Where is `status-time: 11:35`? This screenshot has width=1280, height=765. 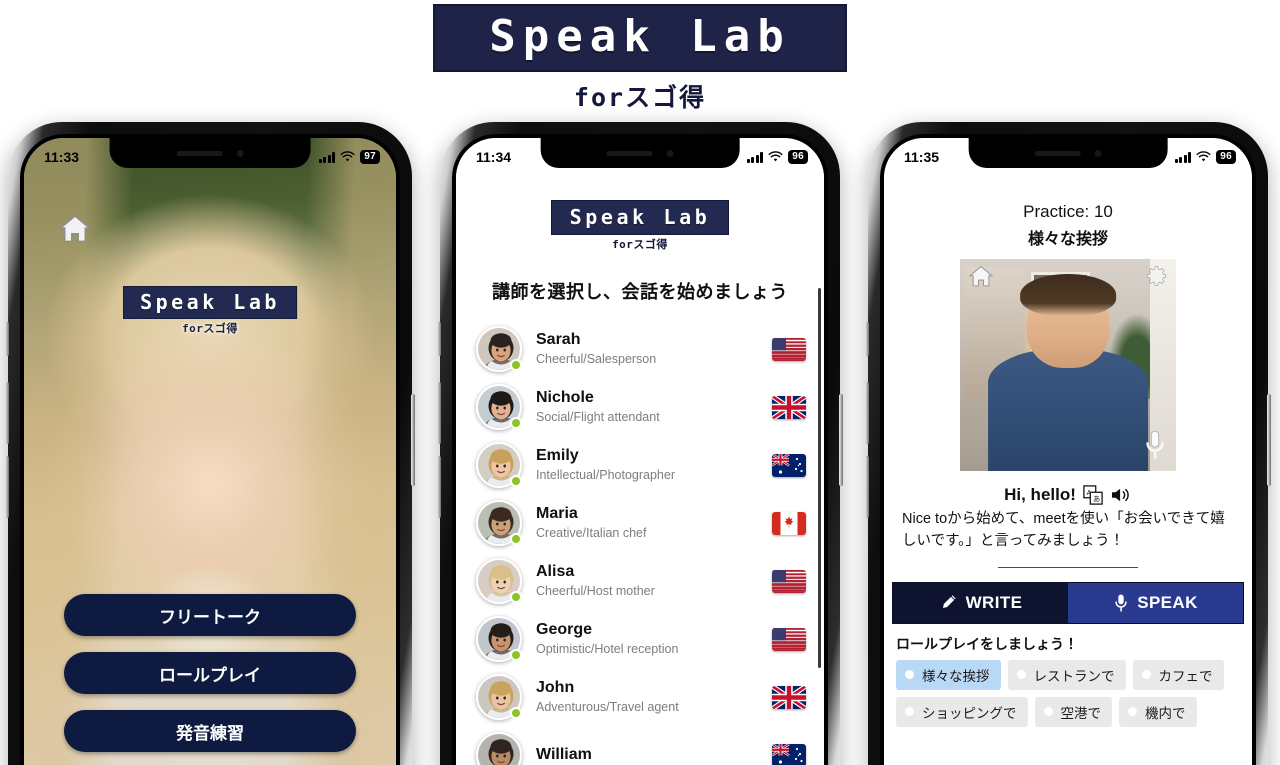 status-time: 11:35 is located at coordinates (922, 157).